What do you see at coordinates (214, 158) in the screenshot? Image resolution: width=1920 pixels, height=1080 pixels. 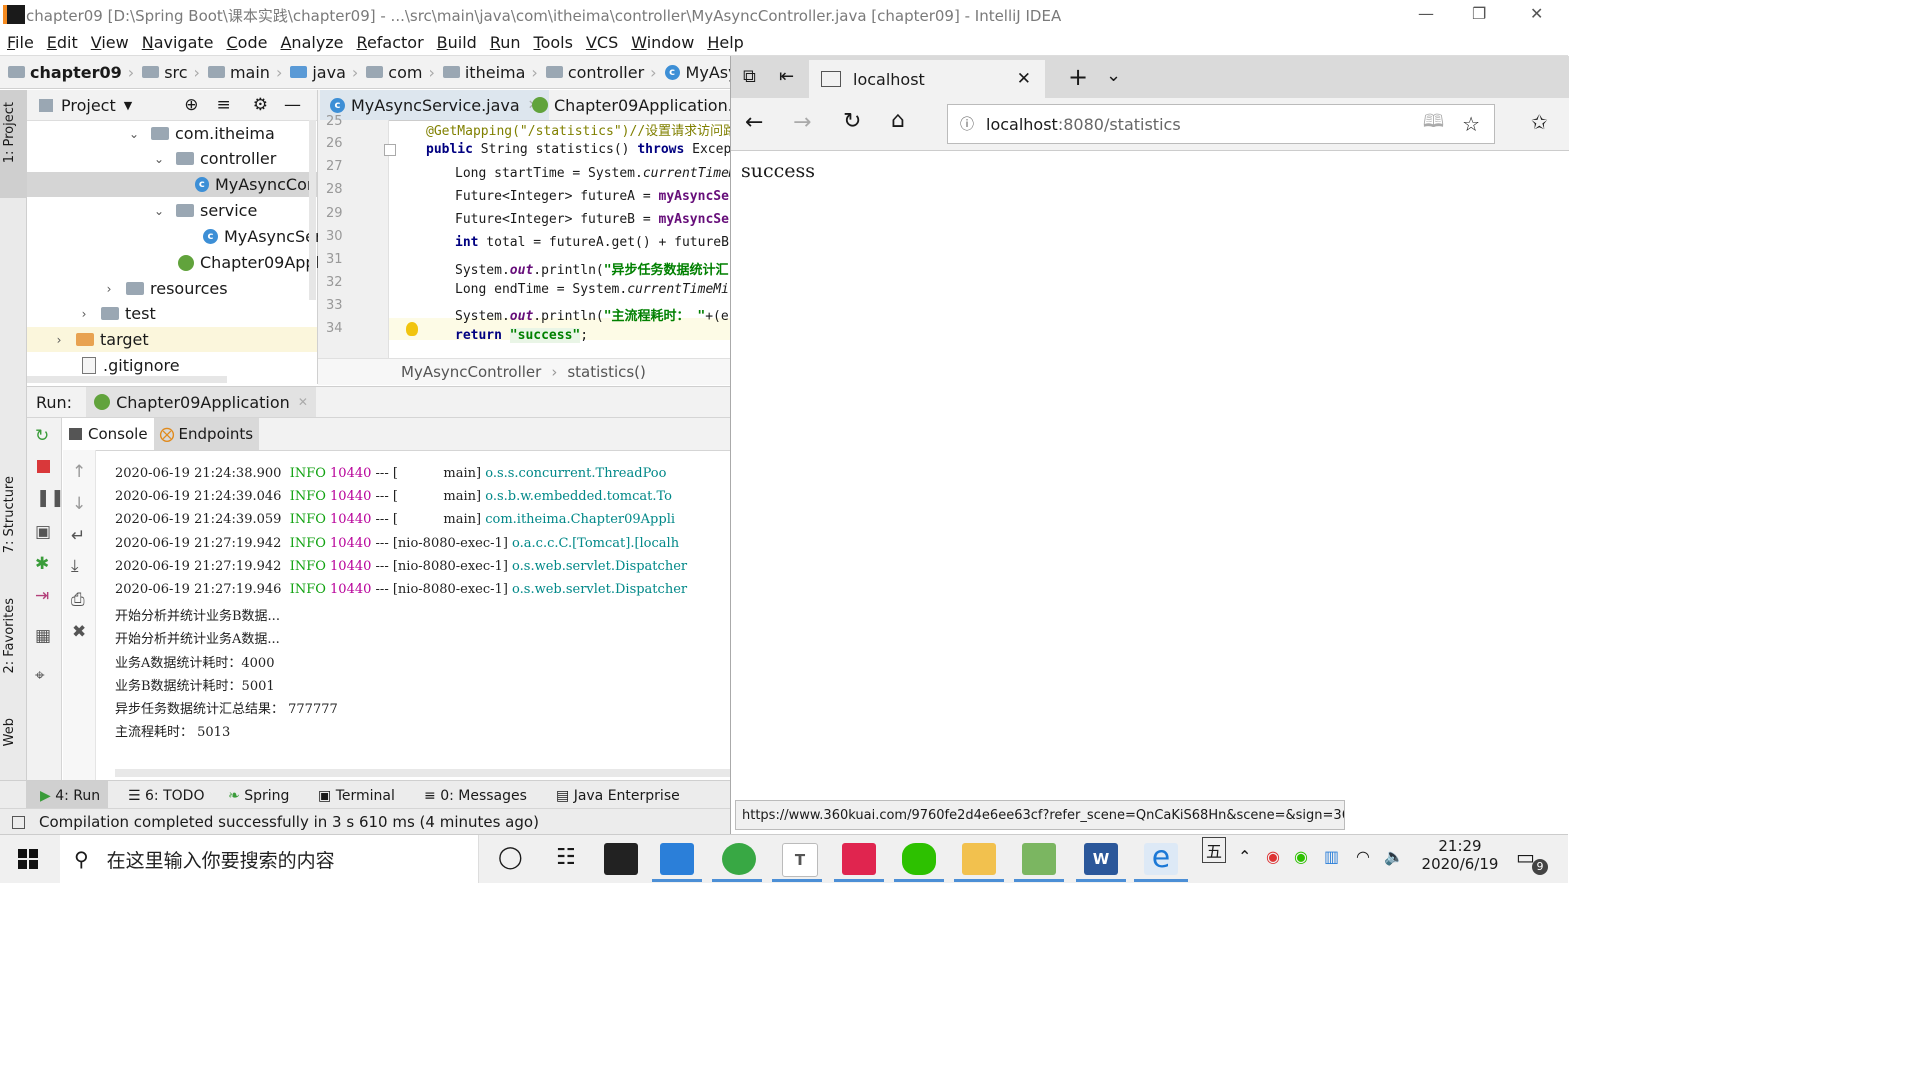 I see `tree-item-controller: ⌄ controller` at bounding box center [214, 158].